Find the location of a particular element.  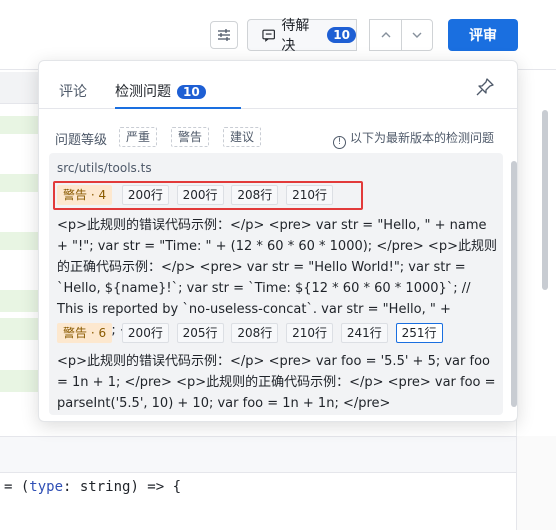

sliders-icon is located at coordinates (224, 35).